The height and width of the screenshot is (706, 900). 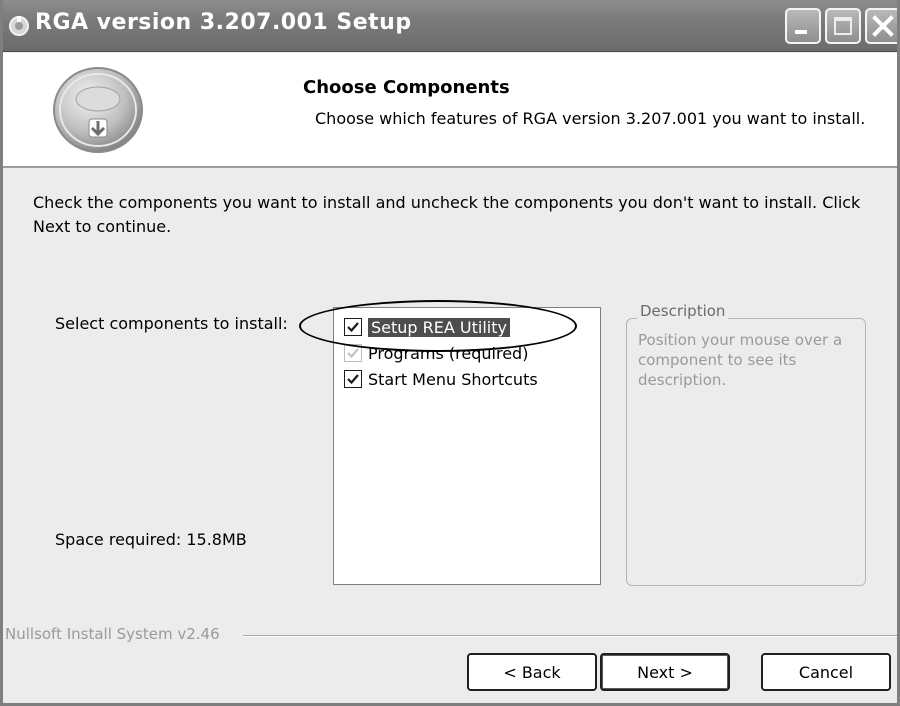 What do you see at coordinates (98, 110) in the screenshot?
I see `installer-disk-icon` at bounding box center [98, 110].